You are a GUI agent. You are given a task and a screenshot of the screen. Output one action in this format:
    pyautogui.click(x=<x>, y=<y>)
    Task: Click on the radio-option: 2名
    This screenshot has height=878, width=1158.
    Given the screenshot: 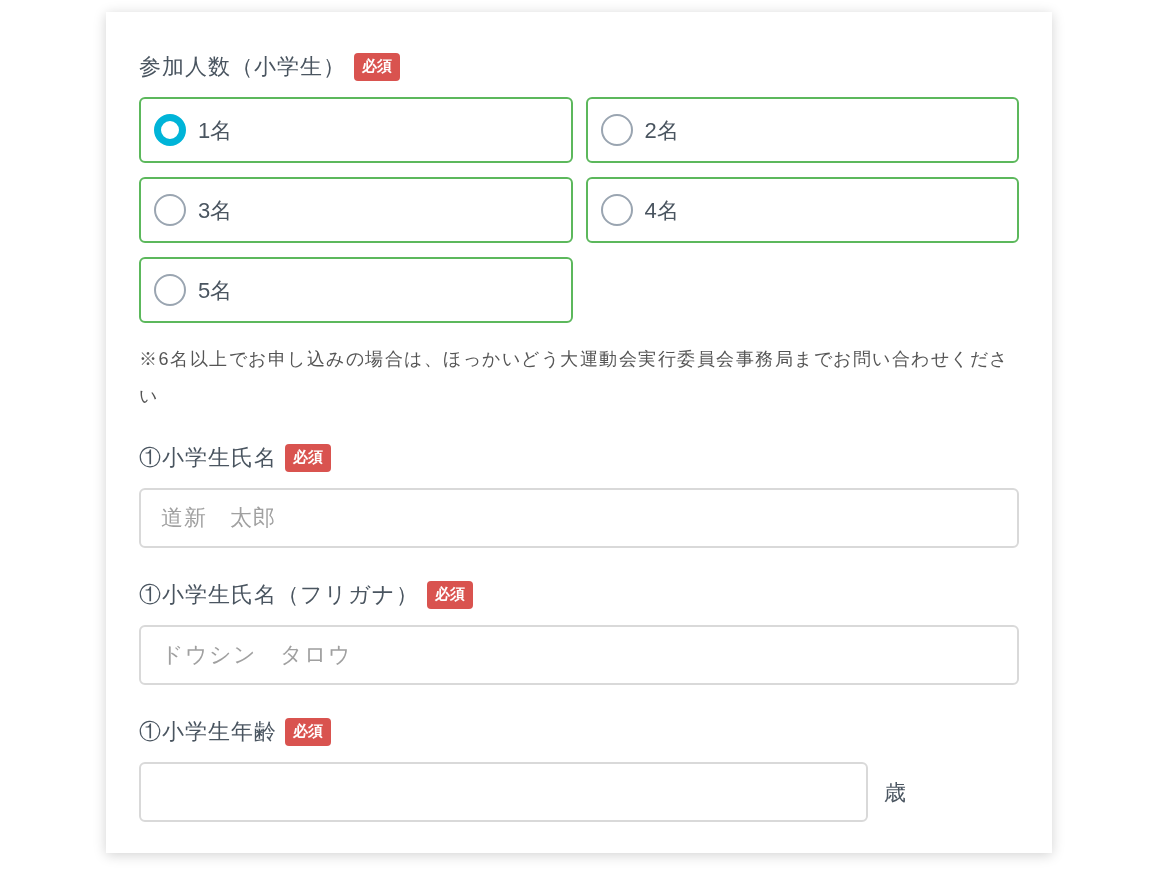 What is the action you would take?
    pyautogui.click(x=802, y=130)
    